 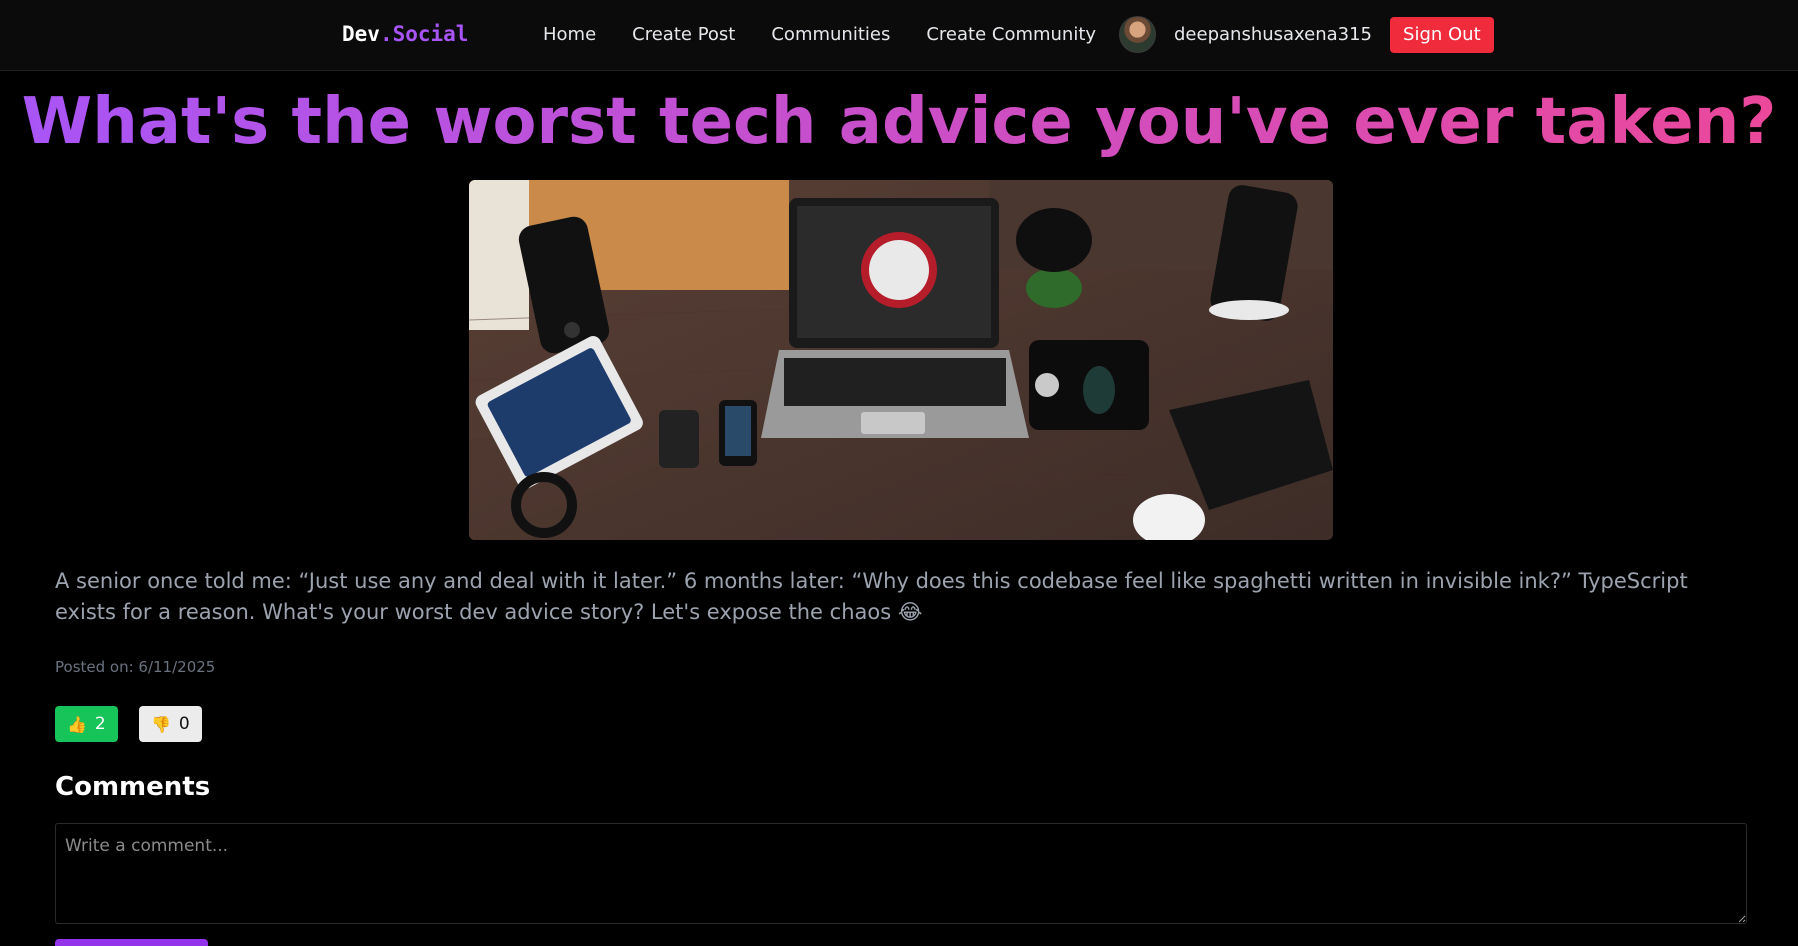 I want to click on username: deepanshusaxena315, so click(x=1273, y=34).